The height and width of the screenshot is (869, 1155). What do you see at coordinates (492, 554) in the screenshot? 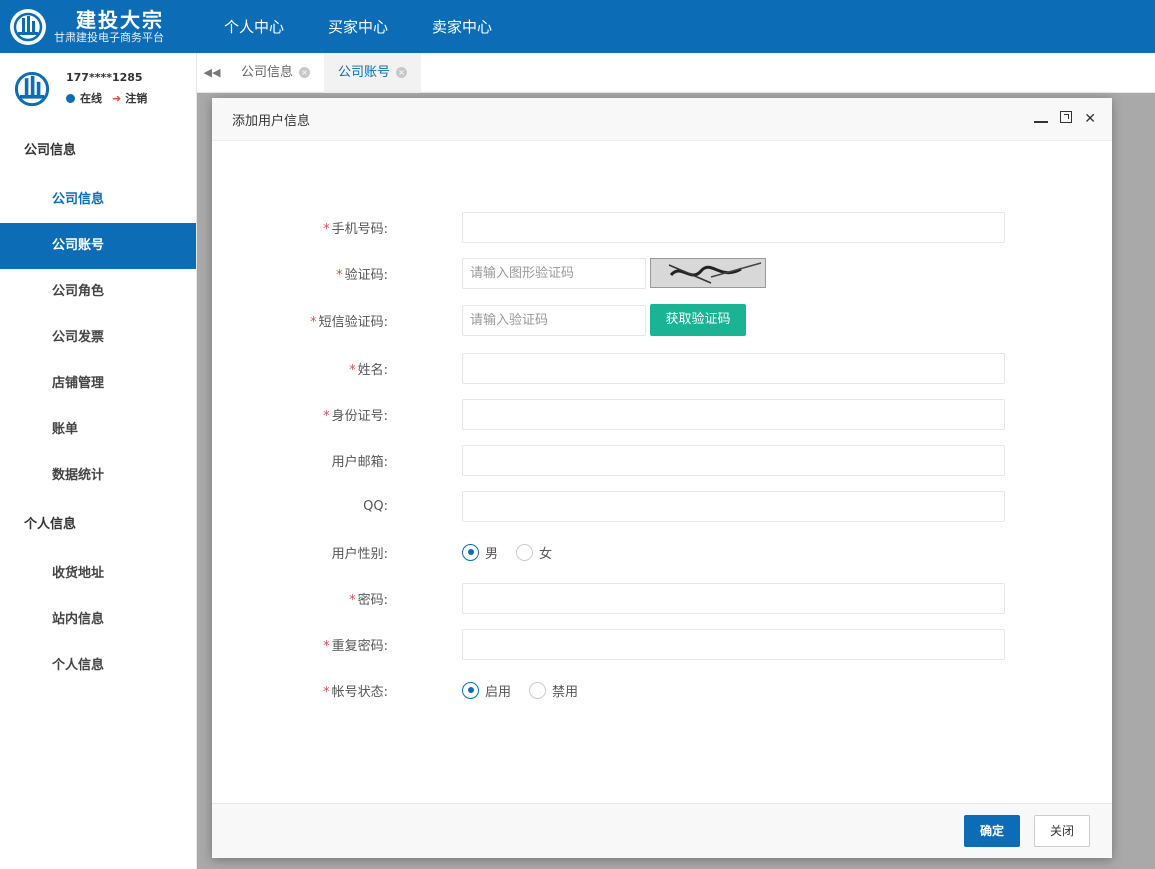
I see `radio-label: 男` at bounding box center [492, 554].